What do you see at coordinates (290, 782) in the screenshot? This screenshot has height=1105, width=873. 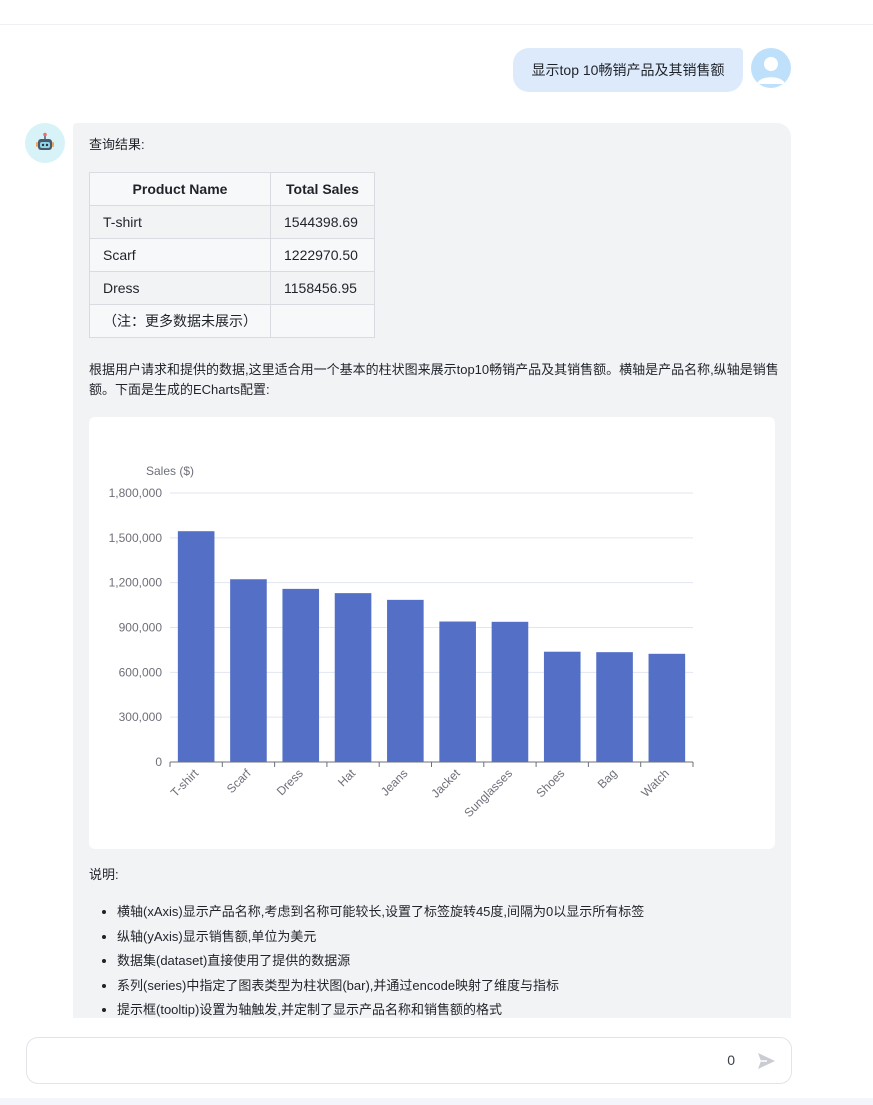 I see `x-tick-label: Dress` at bounding box center [290, 782].